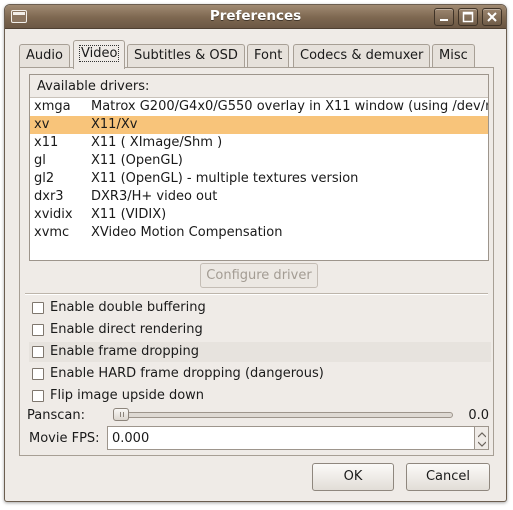 The image size is (513, 510). What do you see at coordinates (121, 414) in the screenshot?
I see `panscan-slider-handle` at bounding box center [121, 414].